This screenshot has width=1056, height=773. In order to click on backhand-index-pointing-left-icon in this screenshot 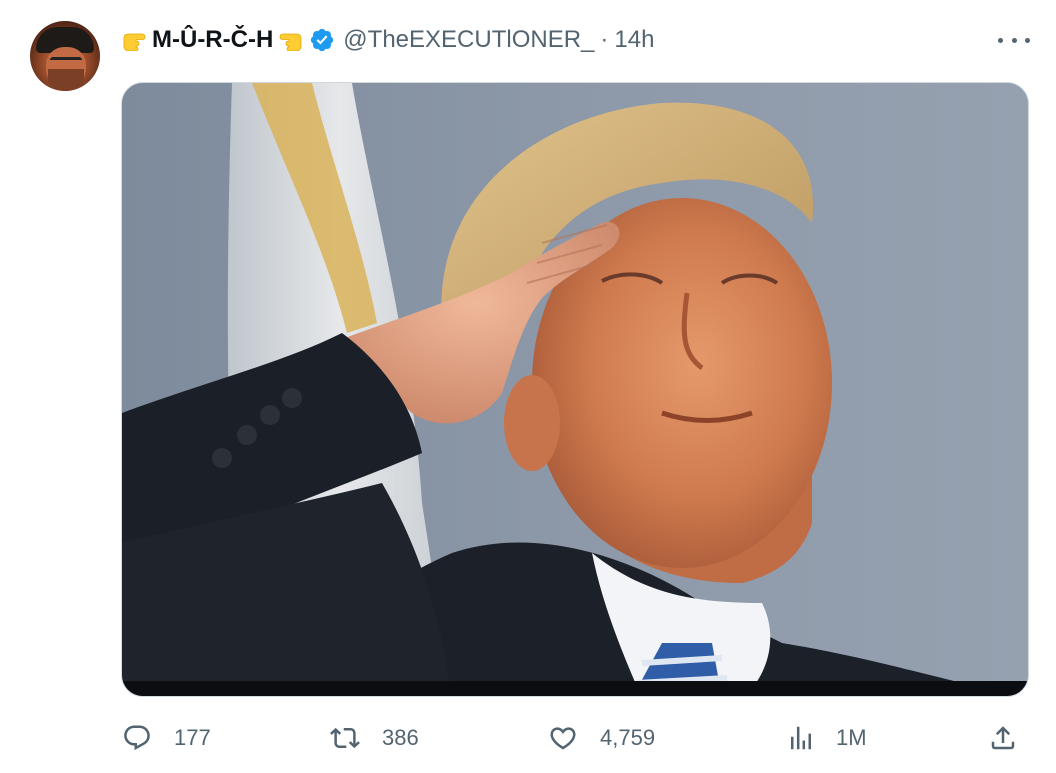, I will do `click(288, 40)`.